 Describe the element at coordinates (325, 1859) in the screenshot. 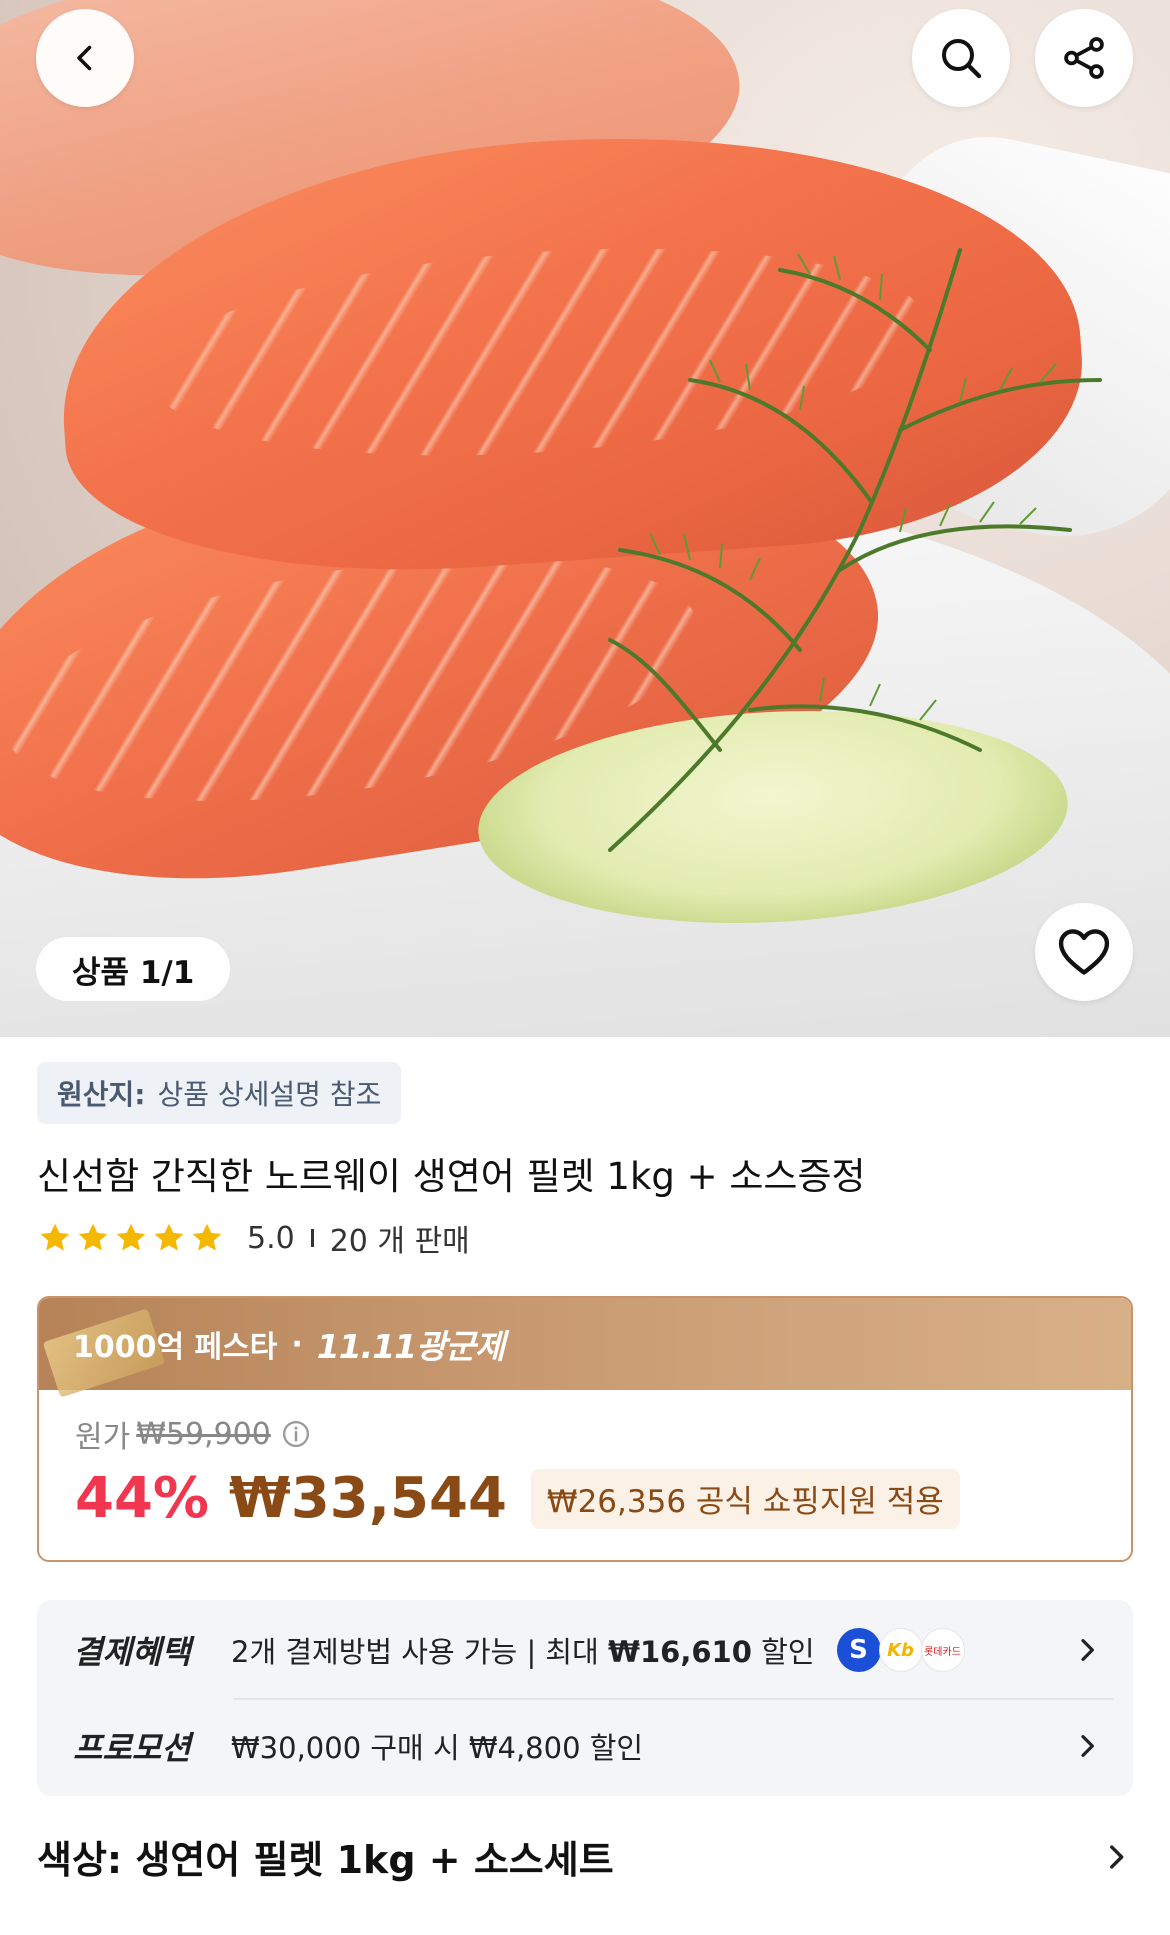

I see `option-label: 색상: 생연어 필렛 1kg + 소스세트` at that location.